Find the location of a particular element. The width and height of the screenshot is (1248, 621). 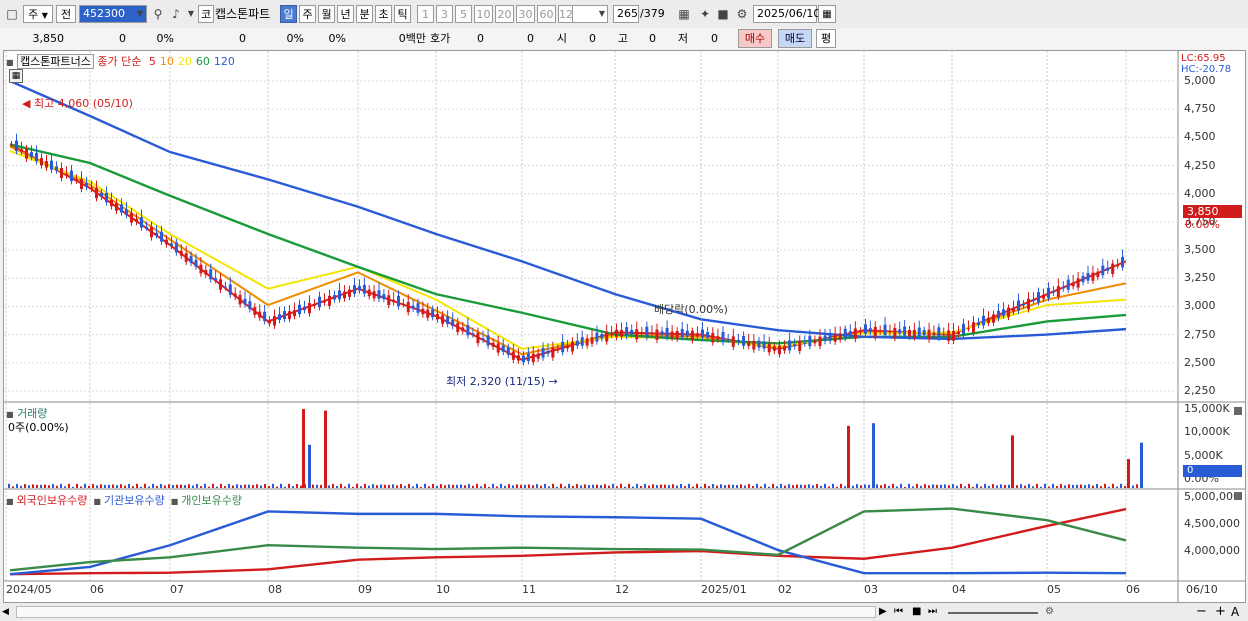

balance-button: 평 is located at coordinates (826, 38).